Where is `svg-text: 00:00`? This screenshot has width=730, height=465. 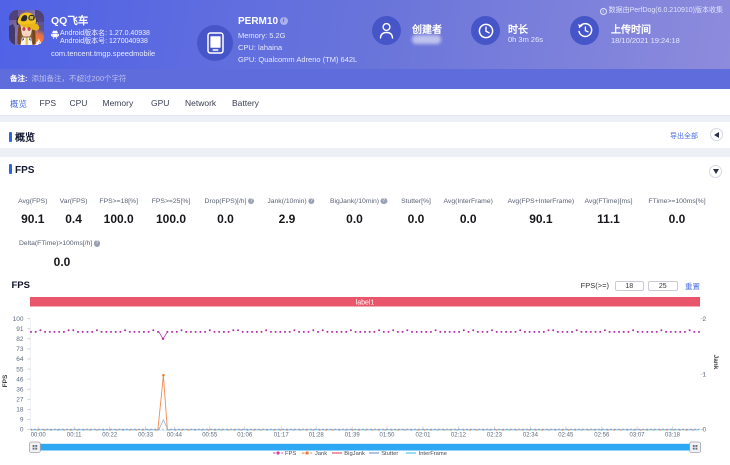
svg-text: 00:00 is located at coordinates (39, 436).